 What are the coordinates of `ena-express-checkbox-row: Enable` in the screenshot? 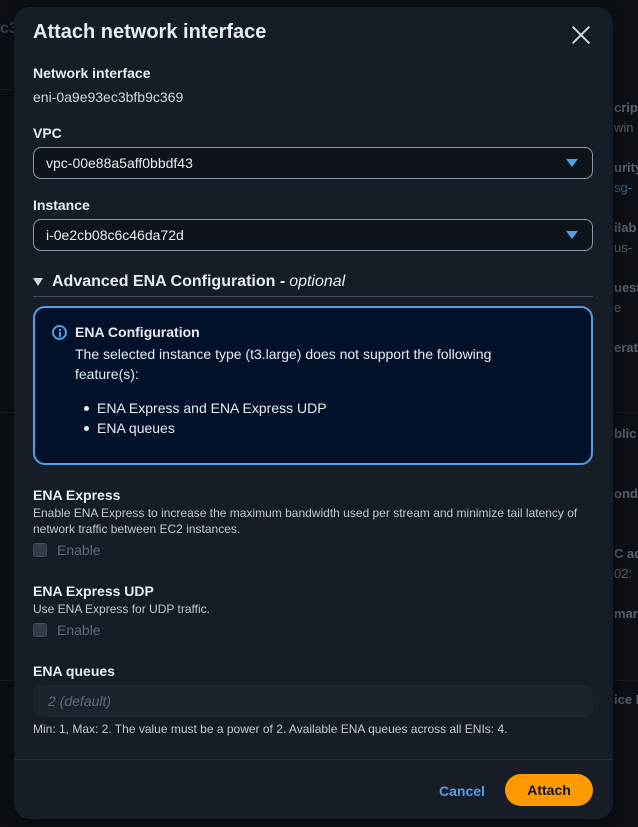 It's located at (67, 550).